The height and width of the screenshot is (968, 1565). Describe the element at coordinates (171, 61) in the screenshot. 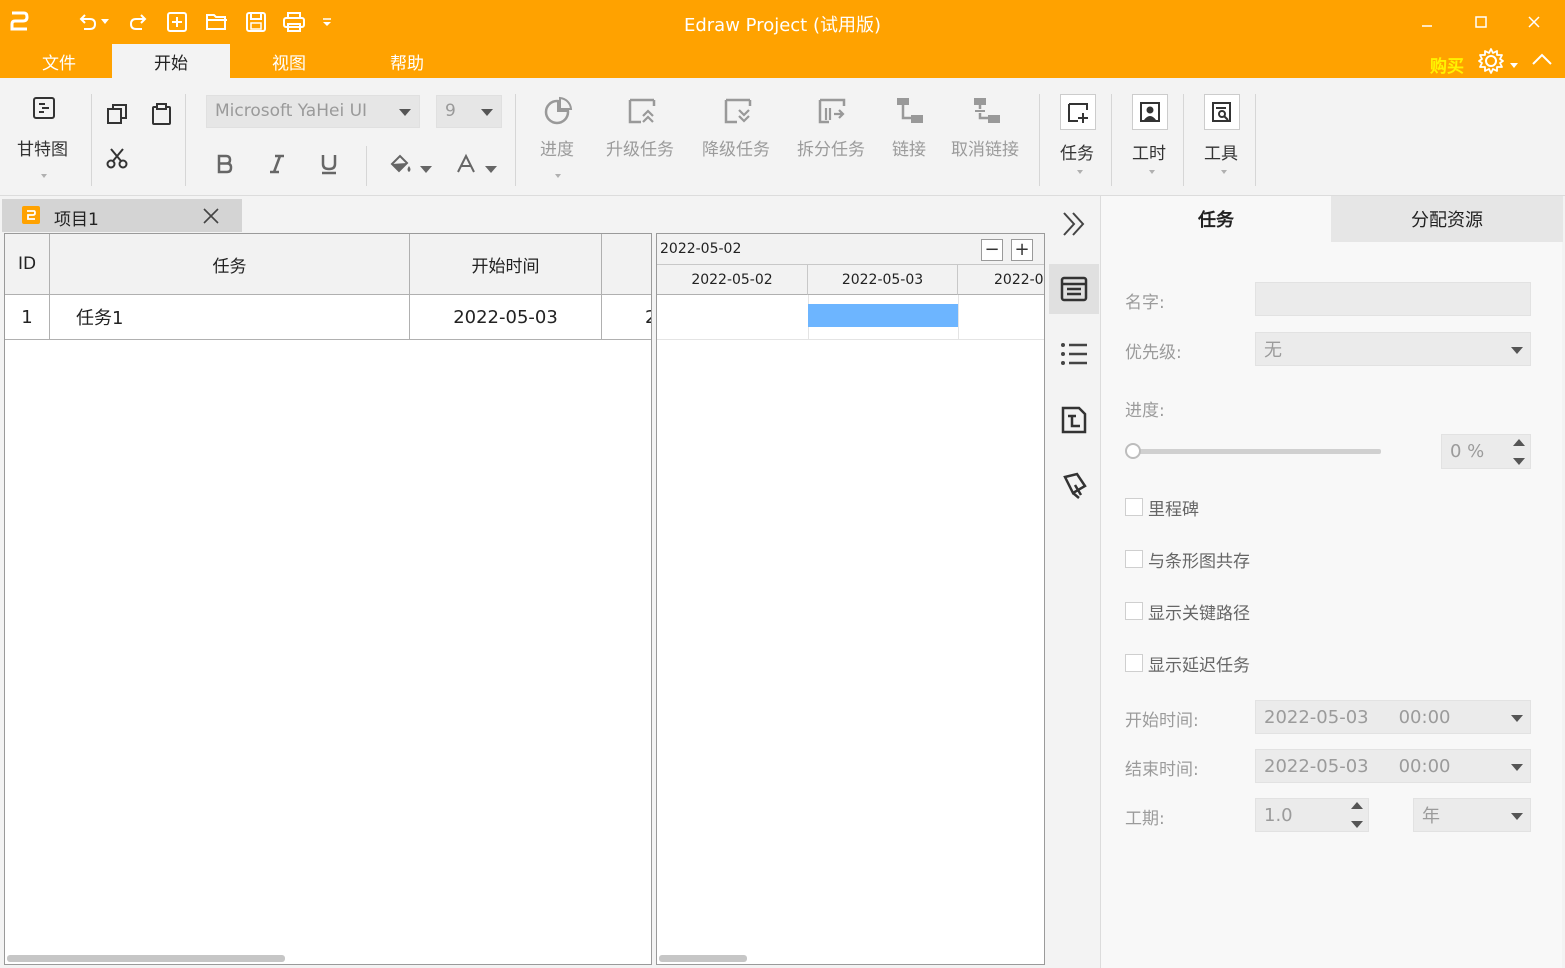

I see `tab-home: 开始` at that location.